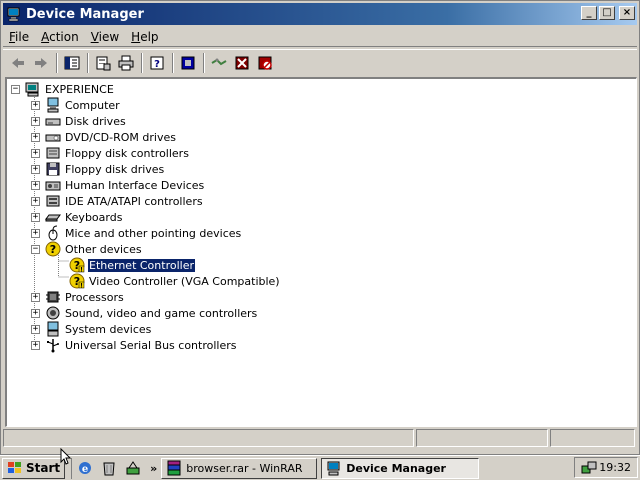 The width and height of the screenshot is (640, 480). What do you see at coordinates (156, 297) in the screenshot?
I see `tree-node-processors: + Processors` at bounding box center [156, 297].